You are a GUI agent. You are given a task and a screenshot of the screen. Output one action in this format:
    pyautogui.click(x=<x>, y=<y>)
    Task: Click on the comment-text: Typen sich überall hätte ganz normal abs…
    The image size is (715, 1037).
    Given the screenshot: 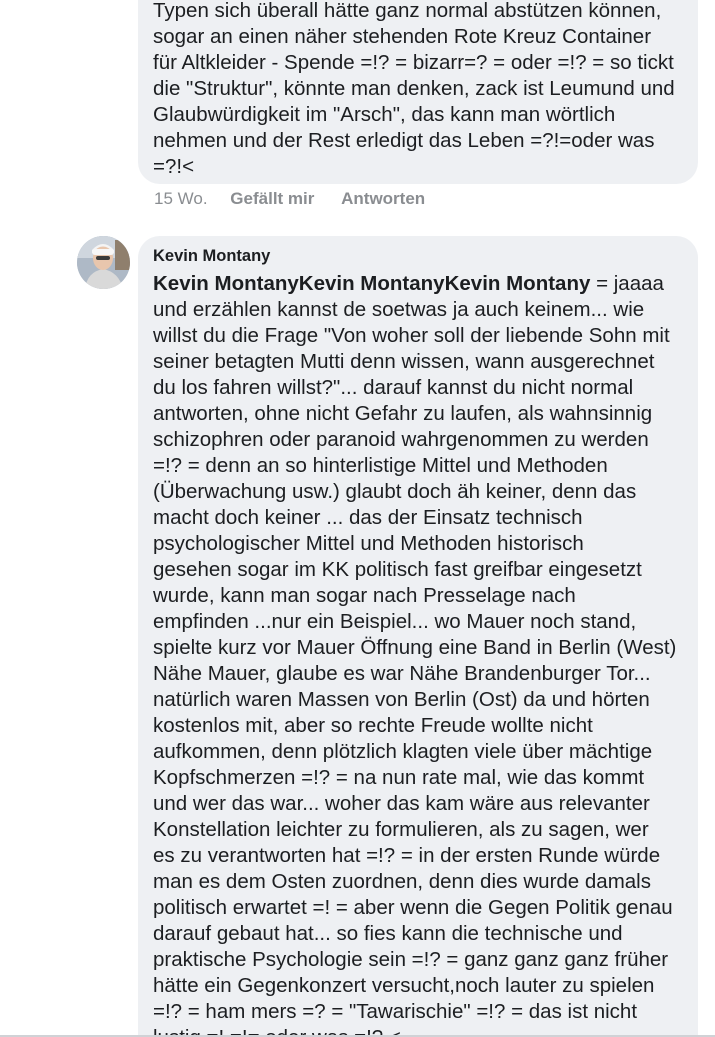 What is the action you would take?
    pyautogui.click(x=414, y=89)
    